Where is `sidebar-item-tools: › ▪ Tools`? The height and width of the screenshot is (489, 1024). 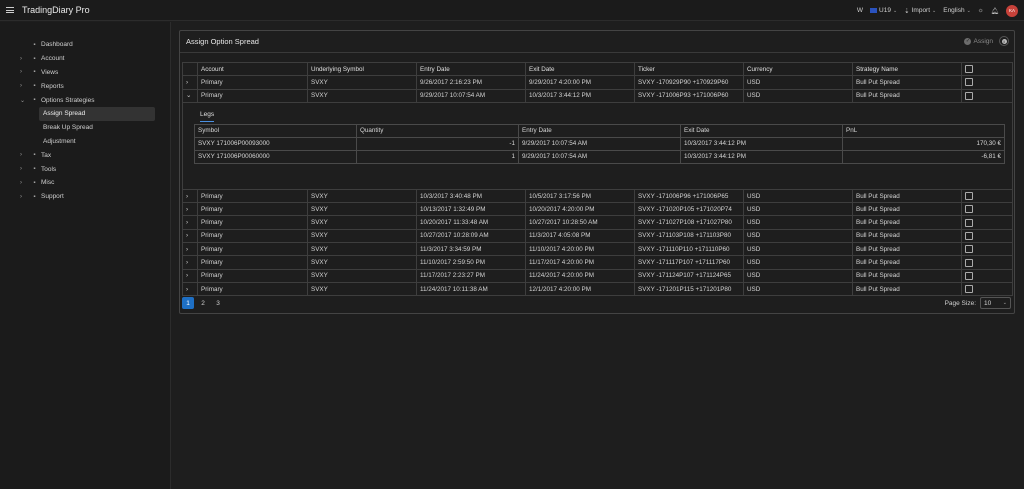 sidebar-item-tools: › ▪ Tools is located at coordinates (85, 169).